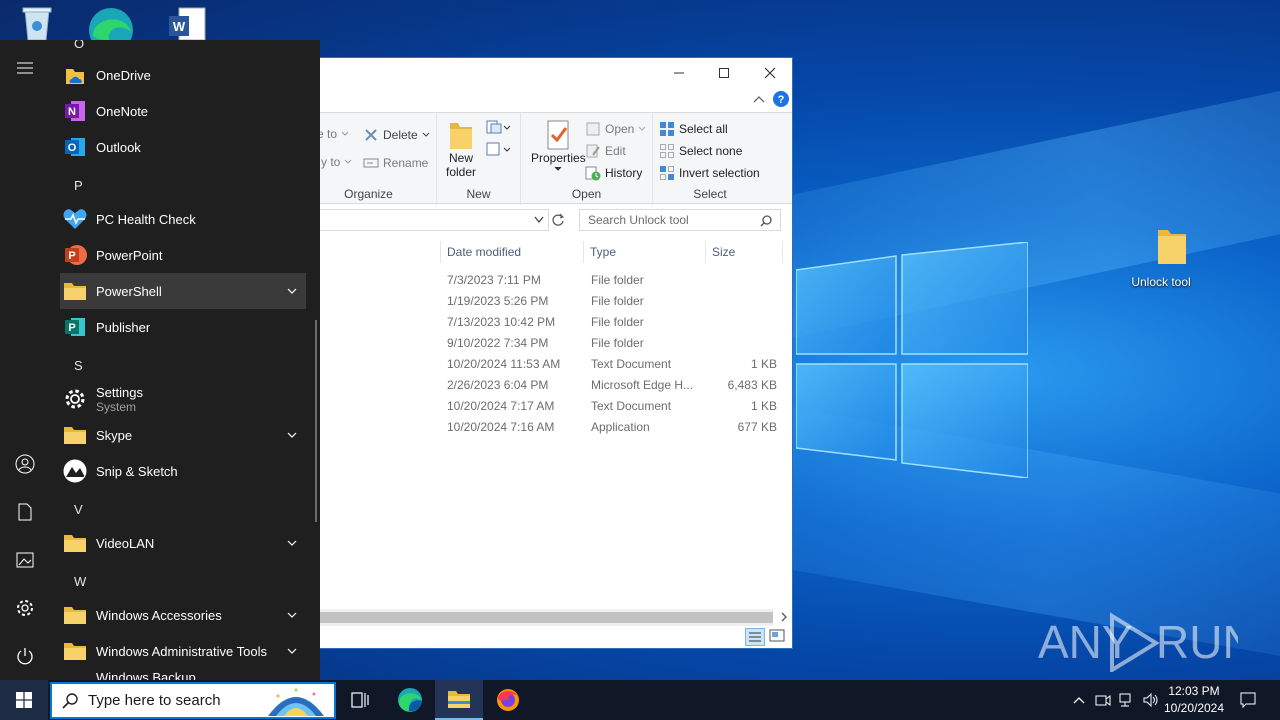 The image size is (1280, 720). What do you see at coordinates (25, 560) in the screenshot?
I see `pictures-button` at bounding box center [25, 560].